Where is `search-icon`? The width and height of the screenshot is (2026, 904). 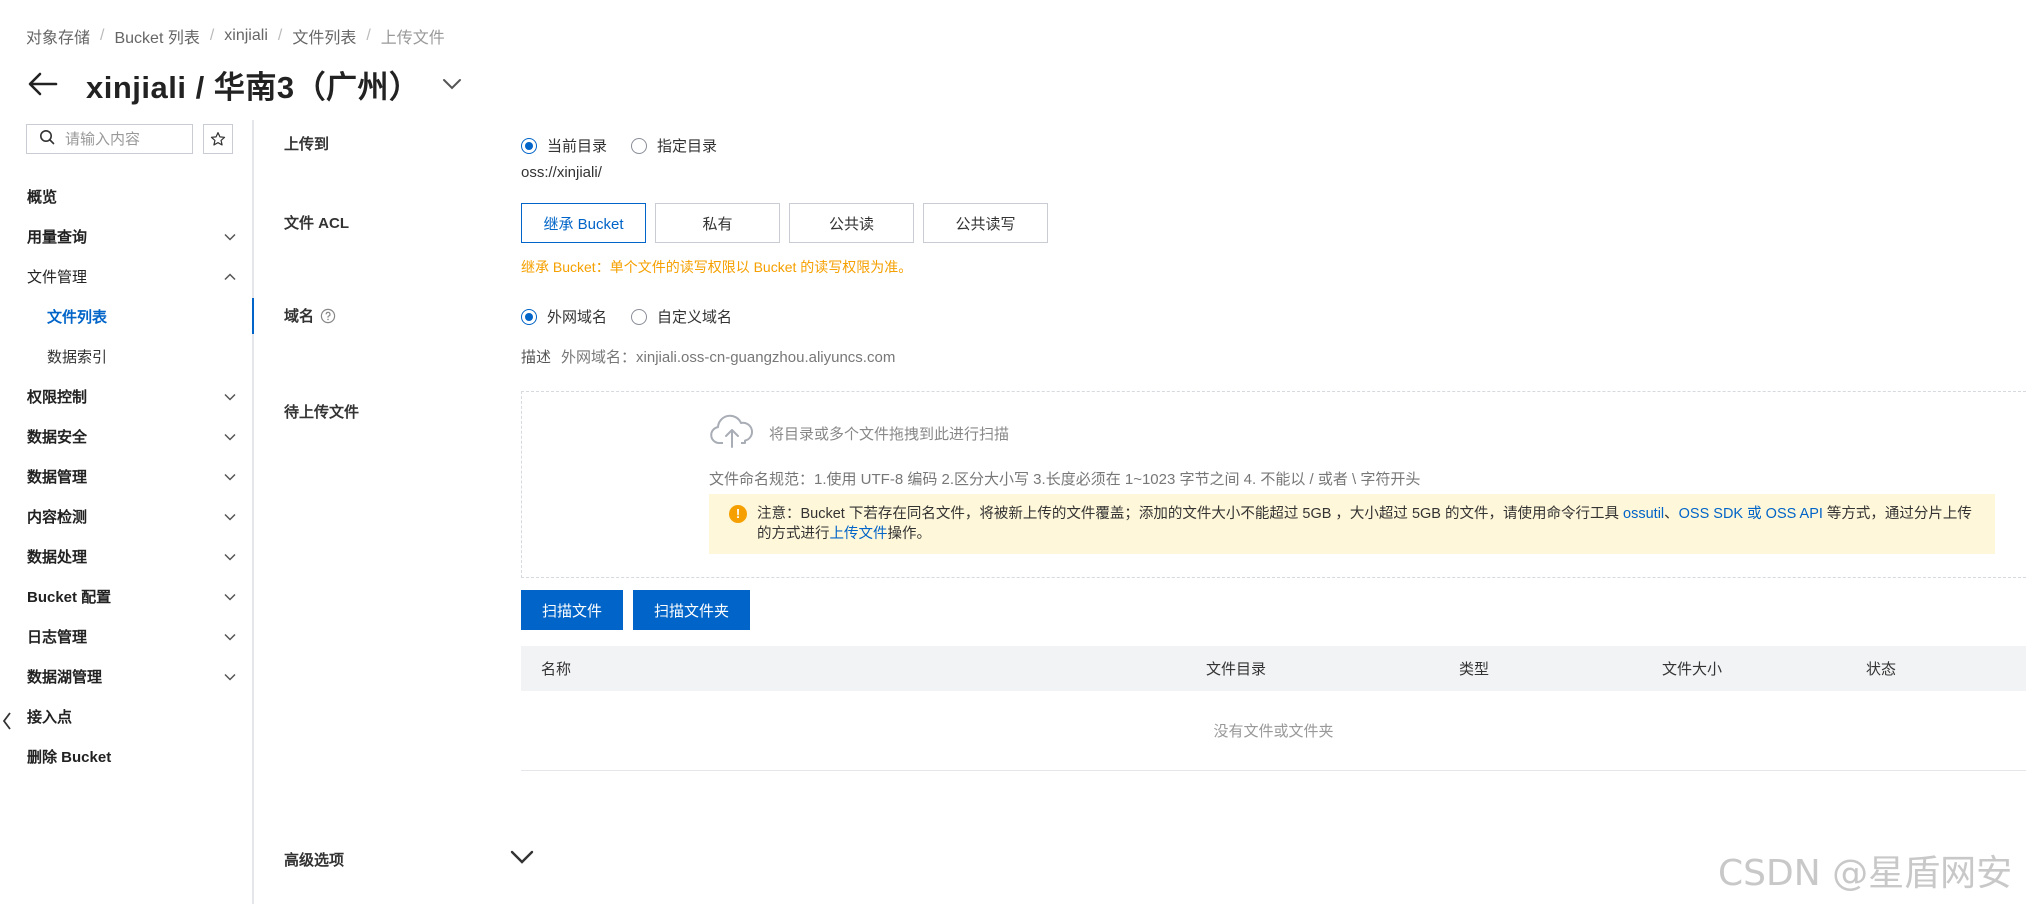
search-icon is located at coordinates (47, 139).